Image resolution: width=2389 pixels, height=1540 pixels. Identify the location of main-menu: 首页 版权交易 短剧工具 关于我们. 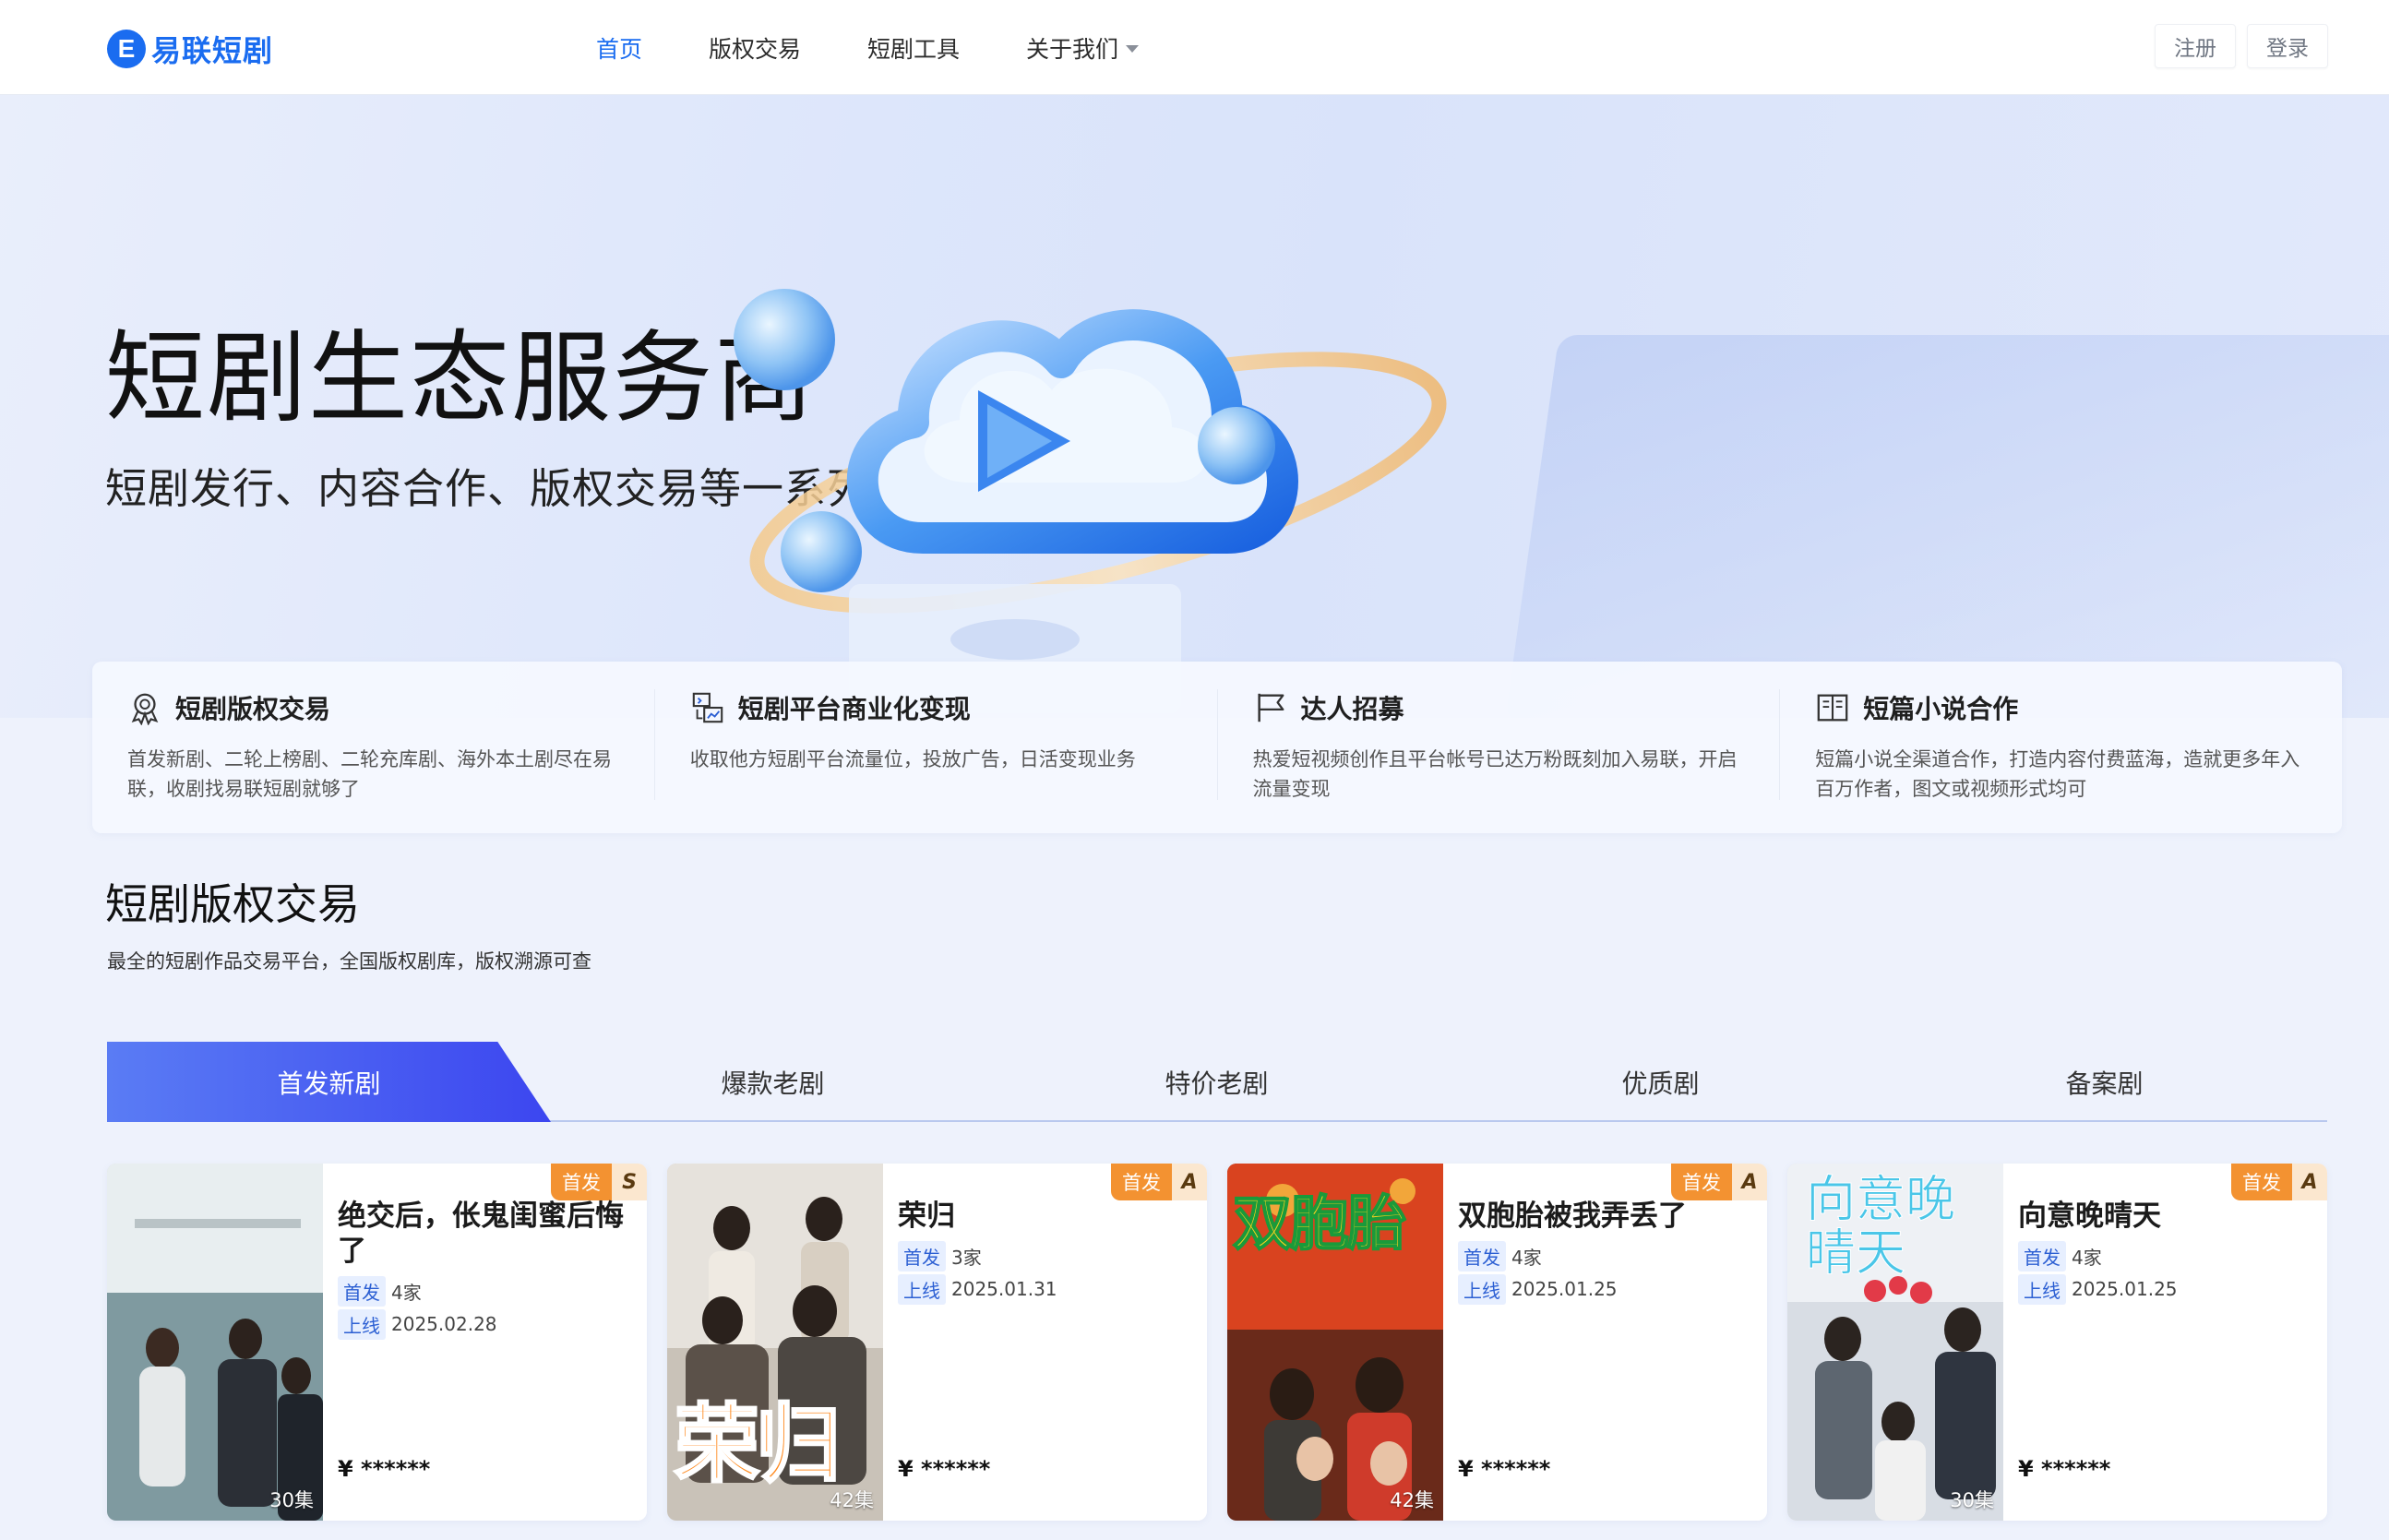
(900, 47).